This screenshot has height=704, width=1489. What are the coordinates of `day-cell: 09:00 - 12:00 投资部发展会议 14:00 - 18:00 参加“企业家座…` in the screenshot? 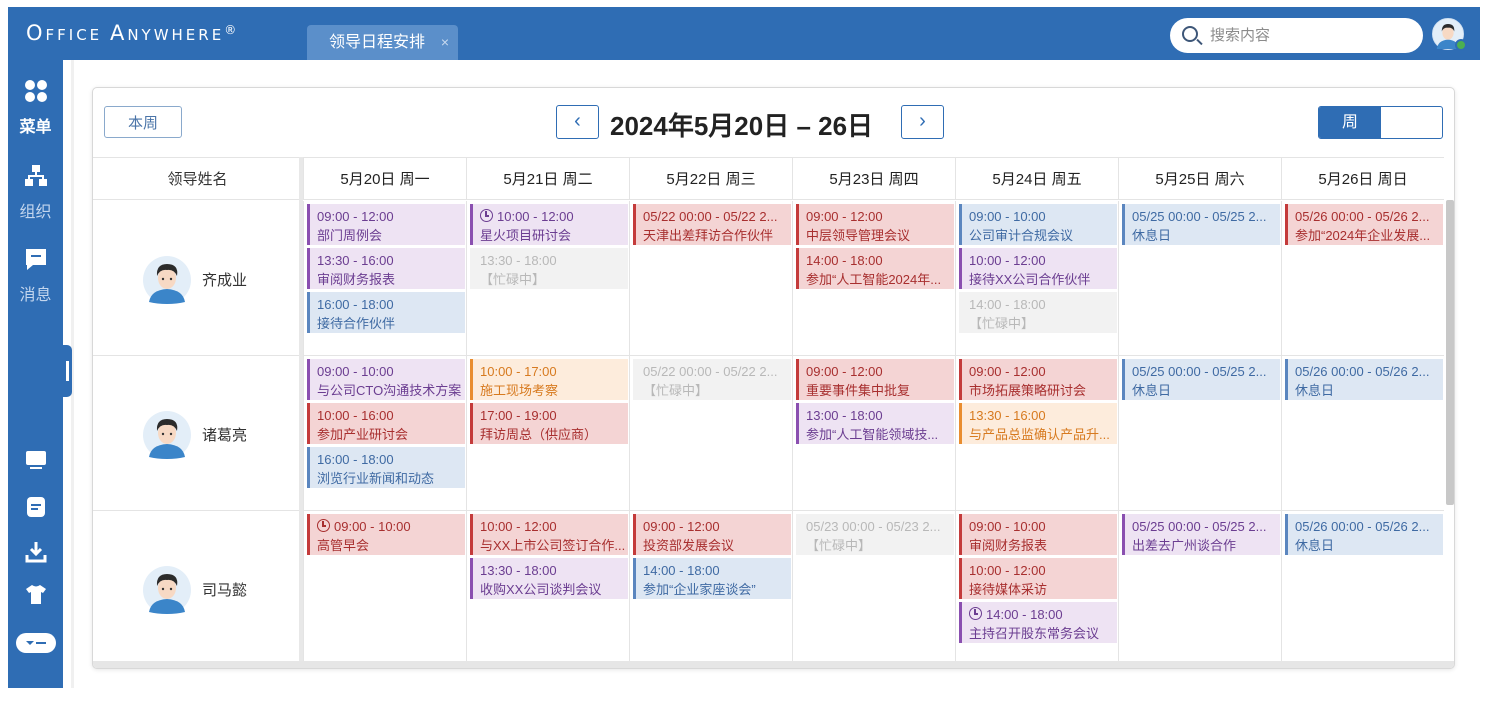 It's located at (710, 588).